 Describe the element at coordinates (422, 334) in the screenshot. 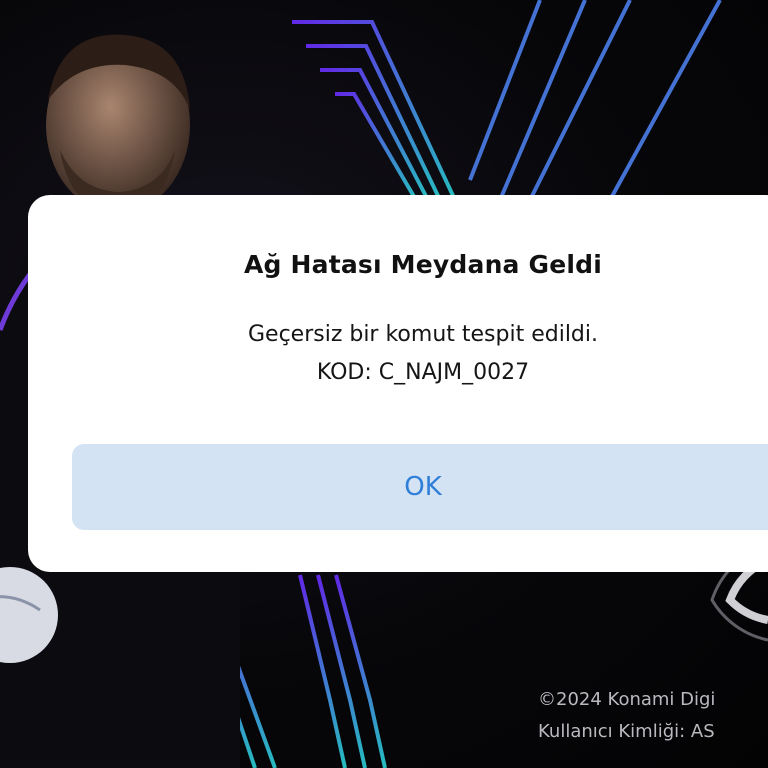

I see `error-description: Geçersiz bir komut tespit edildi.` at that location.